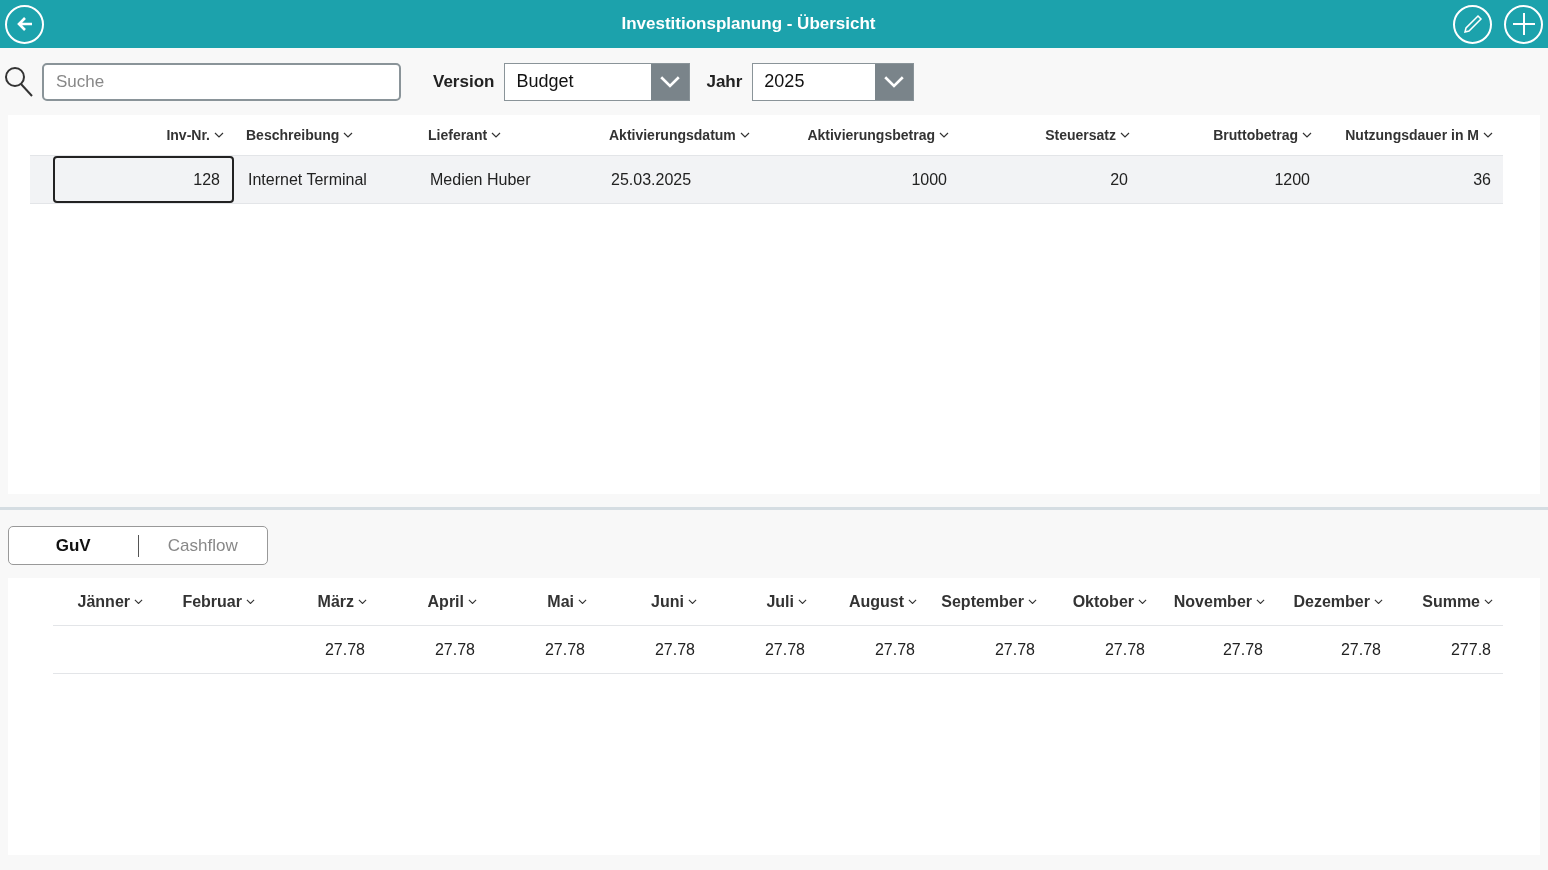 The height and width of the screenshot is (870, 1548). Describe the element at coordinates (1231, 135) in the screenshot. I see `column-header: Bruttobetrag` at that location.